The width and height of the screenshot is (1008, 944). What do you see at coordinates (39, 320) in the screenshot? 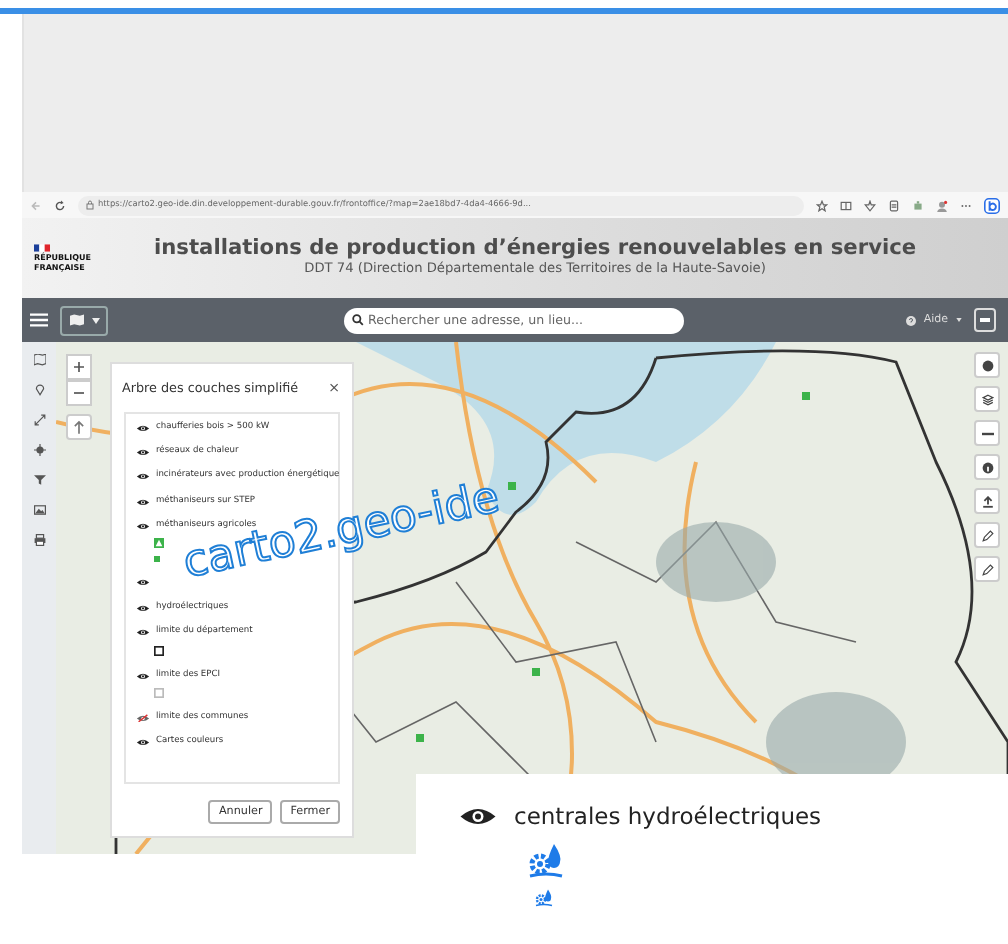
I see `menu-icon` at bounding box center [39, 320].